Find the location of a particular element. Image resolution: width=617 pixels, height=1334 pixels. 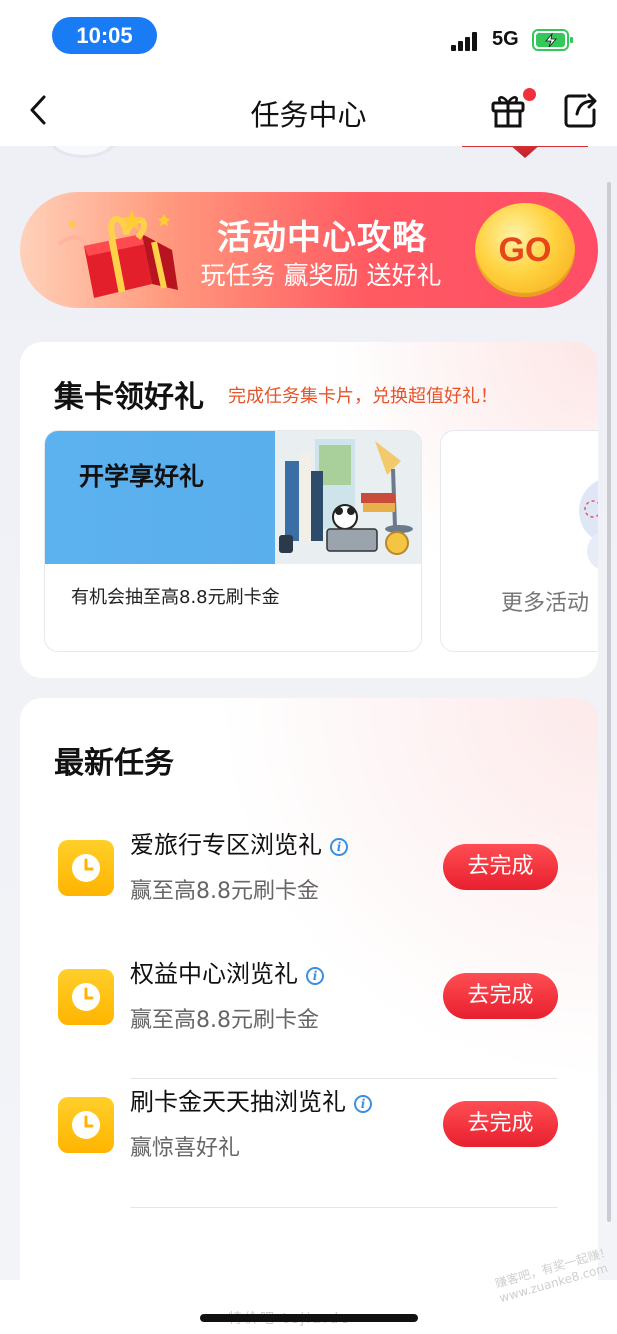

task-row: 刷卡金天天抽浏览礼 i 赢惊喜好礼 去完成 is located at coordinates (309, 1124).